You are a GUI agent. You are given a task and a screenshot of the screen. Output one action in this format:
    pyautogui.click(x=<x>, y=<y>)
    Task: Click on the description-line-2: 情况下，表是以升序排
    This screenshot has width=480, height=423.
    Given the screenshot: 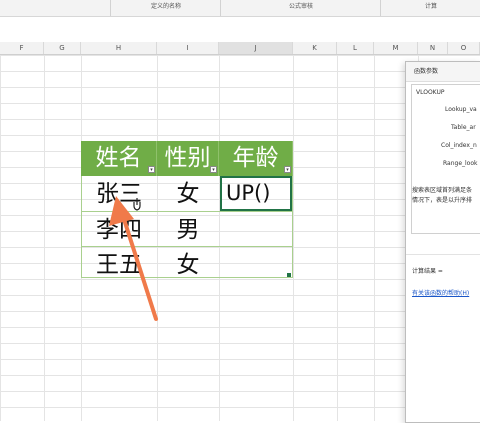 What is the action you would take?
    pyautogui.click(x=442, y=200)
    